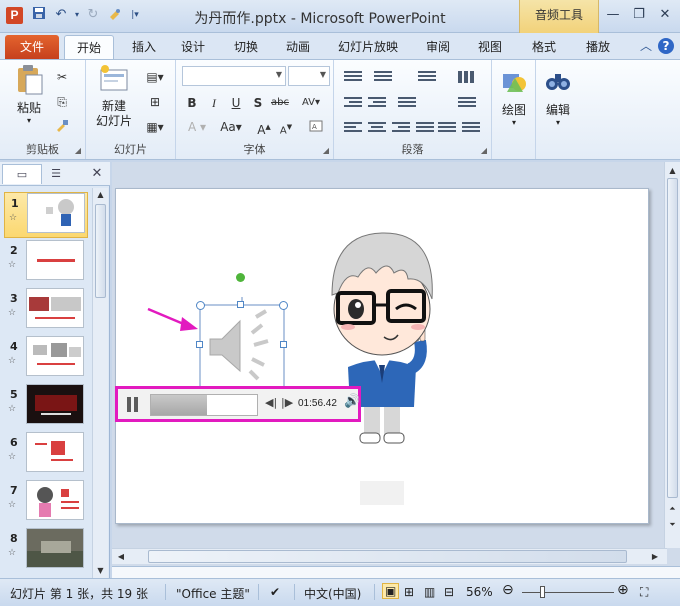 The image size is (680, 606). Describe the element at coordinates (46, 503) in the screenshot. I see `slide-thumbnail: 7 ☆` at that location.